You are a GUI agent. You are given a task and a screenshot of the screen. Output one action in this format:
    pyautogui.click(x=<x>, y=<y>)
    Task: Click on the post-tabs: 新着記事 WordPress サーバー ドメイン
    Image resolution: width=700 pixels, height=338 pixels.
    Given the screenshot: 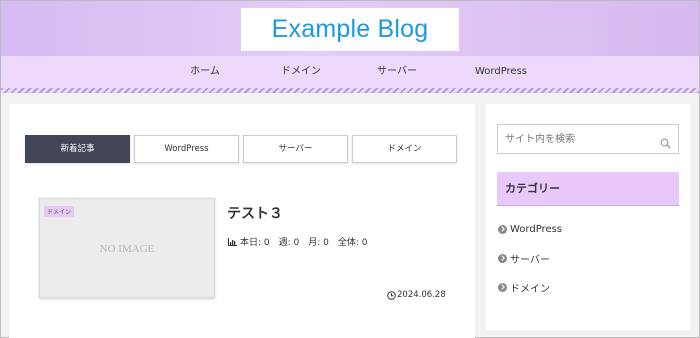 What is the action you would take?
    pyautogui.click(x=242, y=149)
    